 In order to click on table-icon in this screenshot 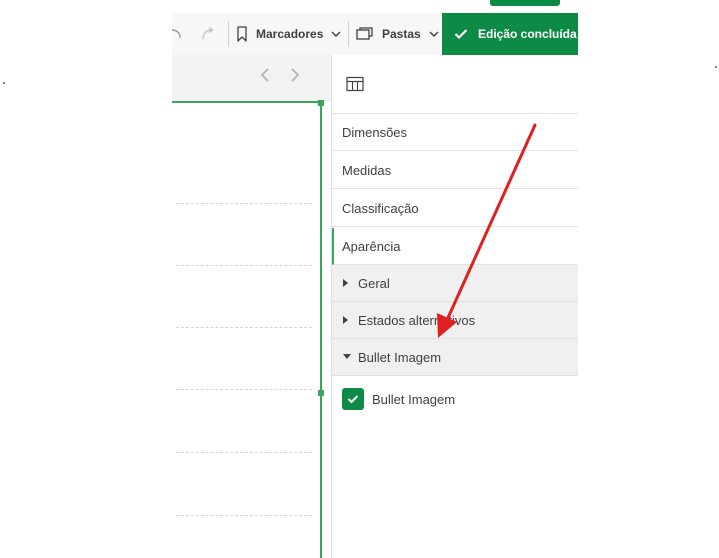, I will do `click(355, 86)`.